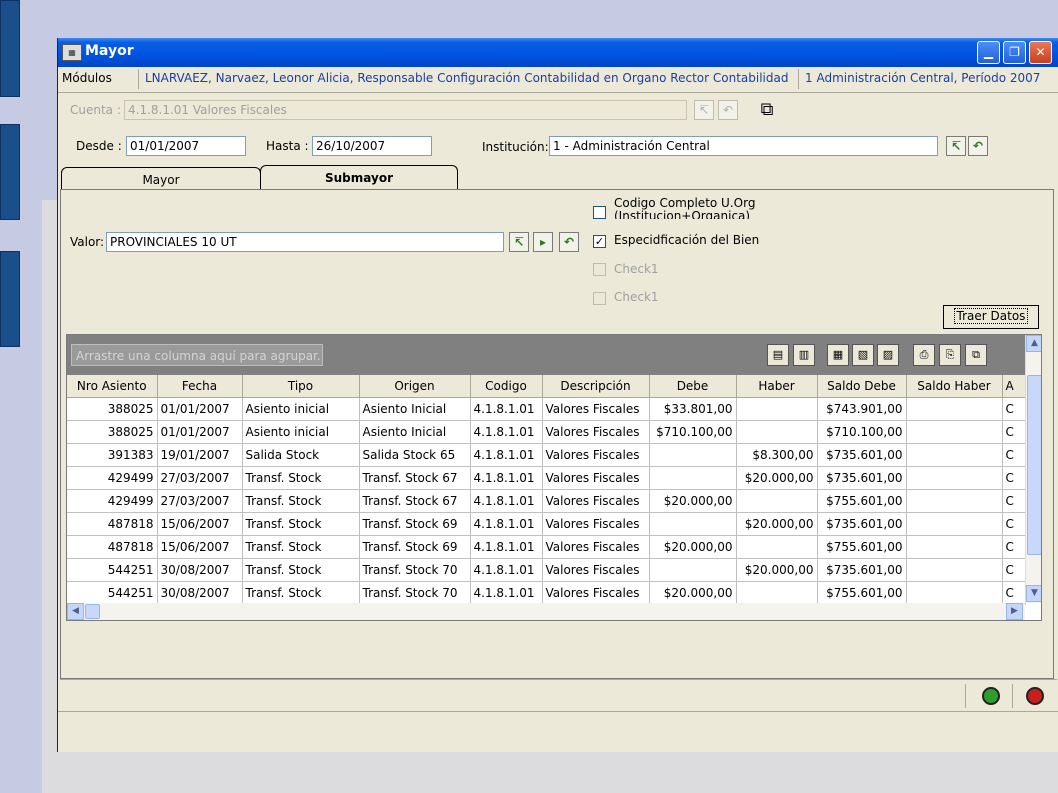  What do you see at coordinates (976, 355) in the screenshot?
I see `copy-icon: ⧉` at bounding box center [976, 355].